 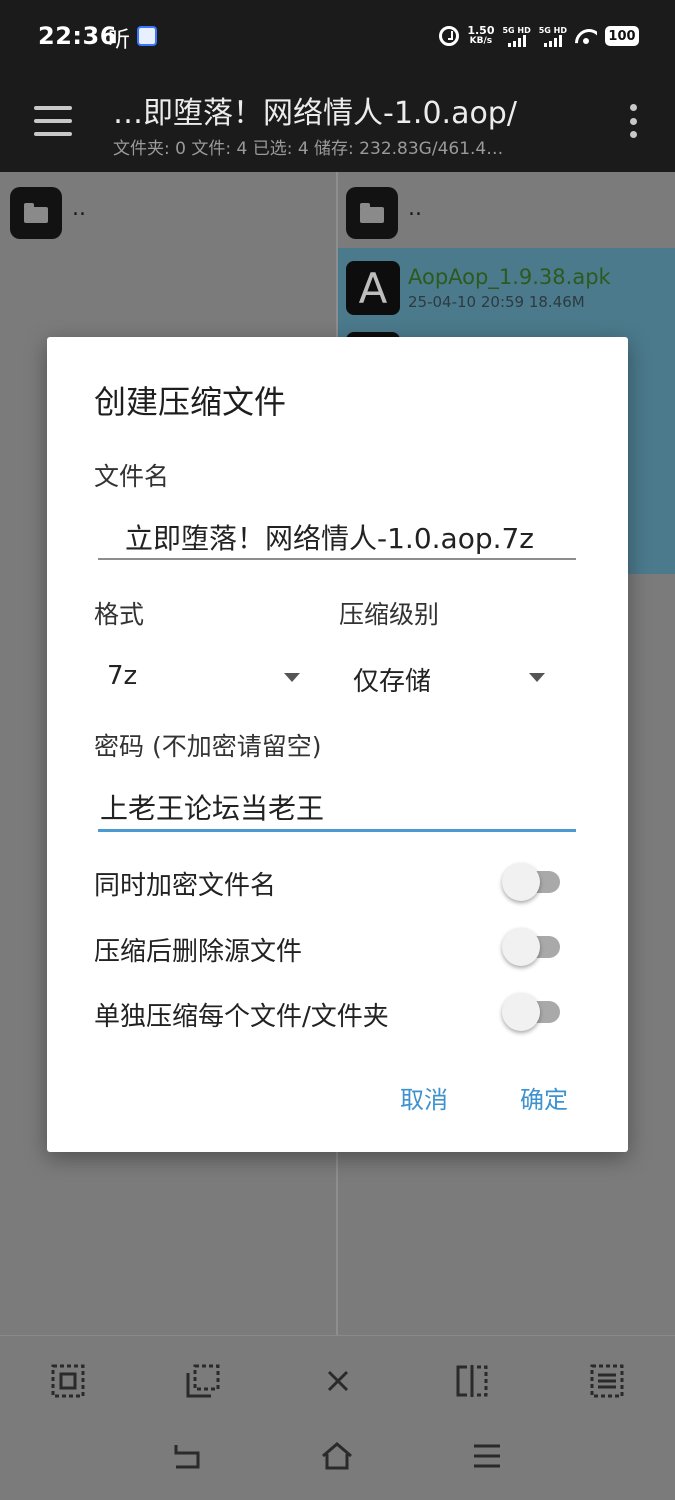 I want to click on password-underline, so click(x=337, y=830).